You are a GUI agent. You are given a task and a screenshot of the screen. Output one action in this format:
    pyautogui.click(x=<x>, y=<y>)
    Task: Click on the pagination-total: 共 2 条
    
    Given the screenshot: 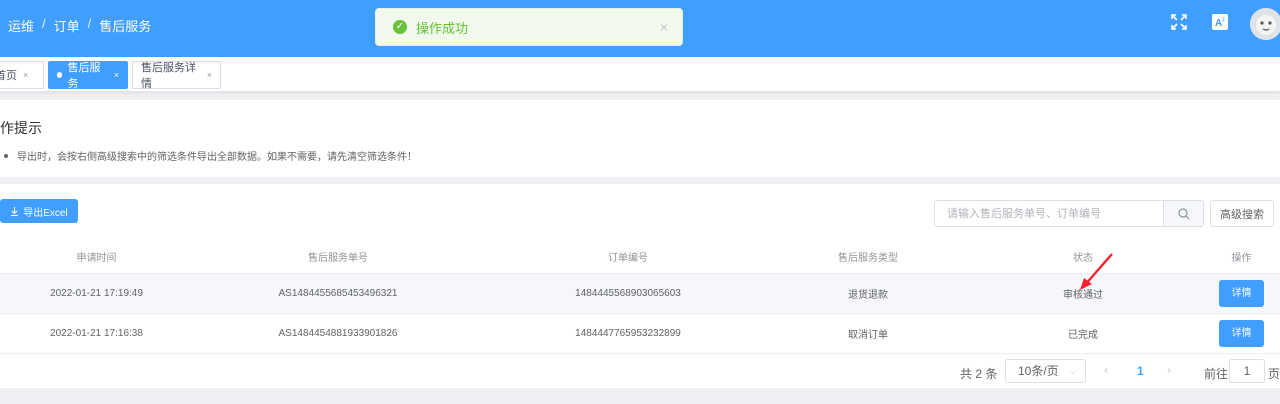 What is the action you would take?
    pyautogui.click(x=979, y=374)
    